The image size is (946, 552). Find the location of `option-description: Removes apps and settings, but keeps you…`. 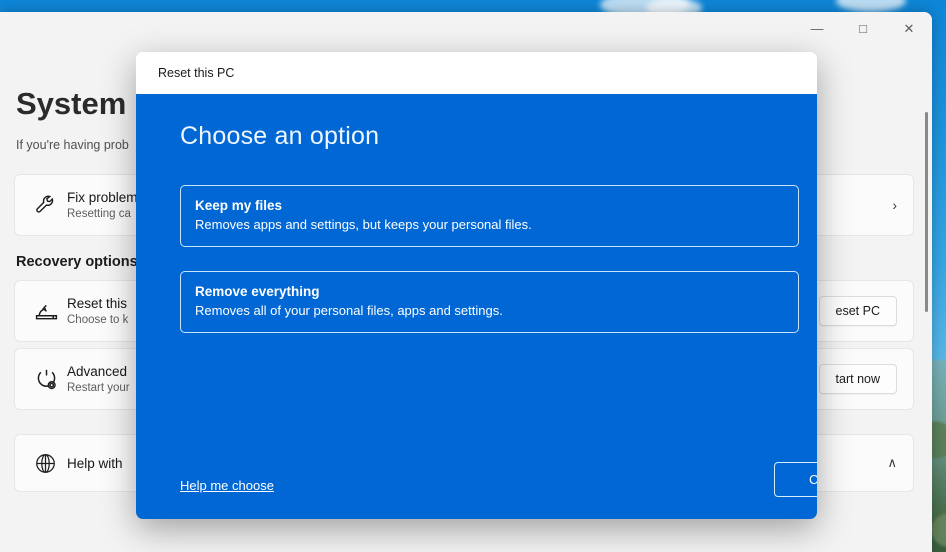

option-description: Removes apps and settings, but keeps you… is located at coordinates (363, 224).